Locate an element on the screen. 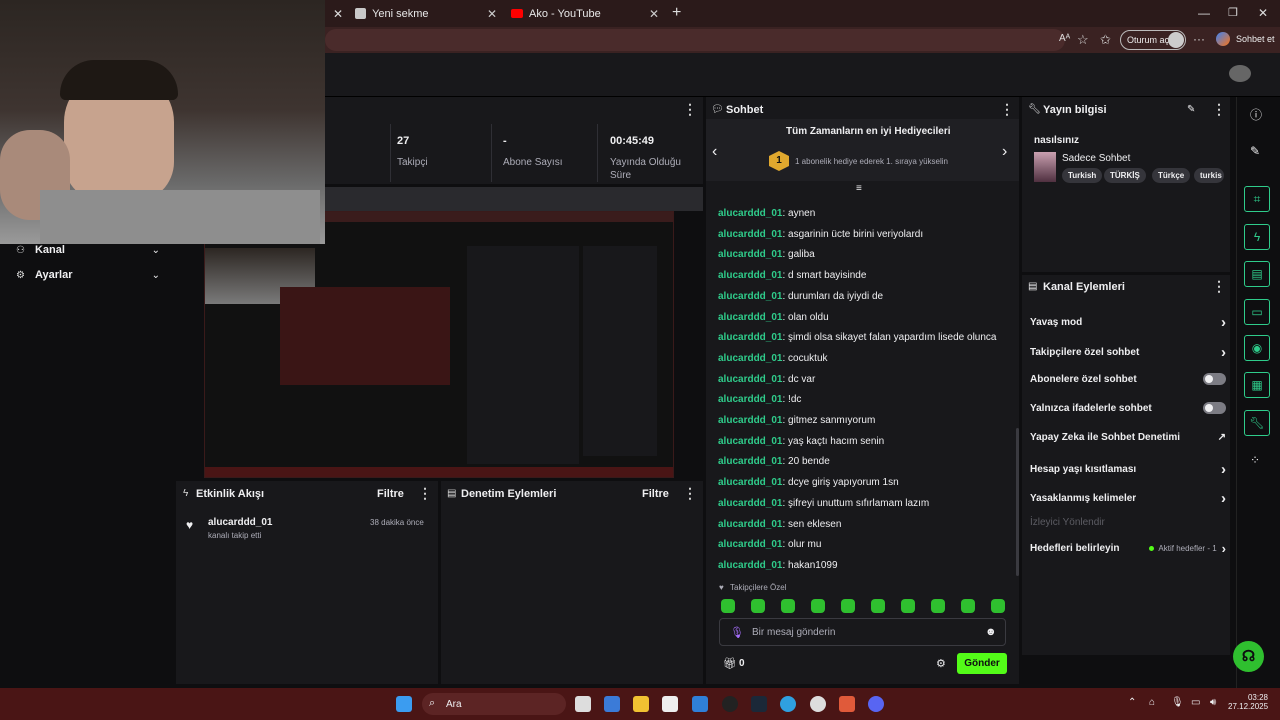  channel-action-row: Yapay Zeka ile Sohbet Denetimi ↗ is located at coordinates (1128, 437).